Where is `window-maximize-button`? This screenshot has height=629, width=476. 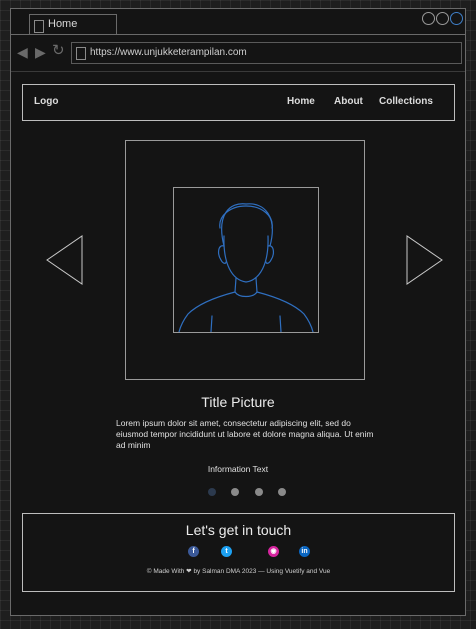
window-maximize-button is located at coordinates (442, 18).